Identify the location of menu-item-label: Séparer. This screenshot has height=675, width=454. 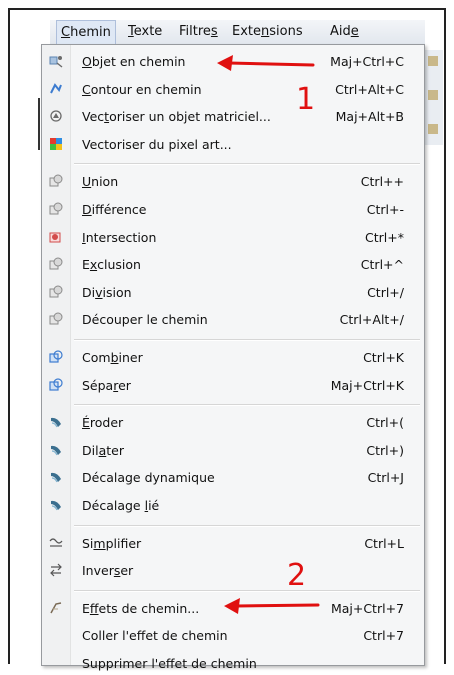
(106, 385).